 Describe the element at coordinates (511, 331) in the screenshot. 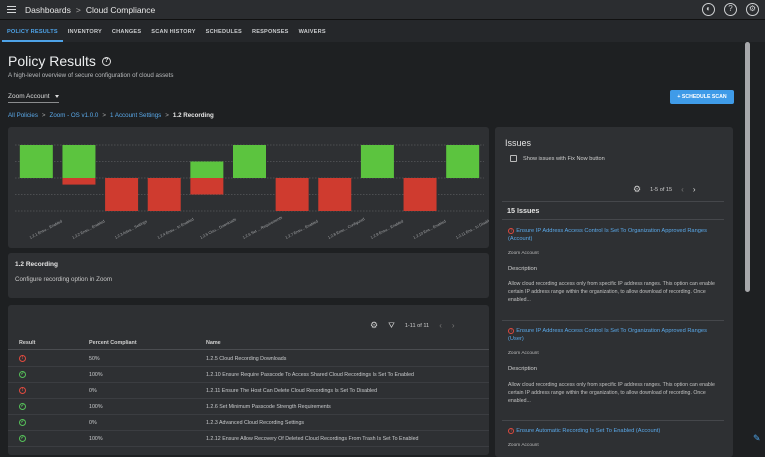

I see `alert-icon: !` at that location.